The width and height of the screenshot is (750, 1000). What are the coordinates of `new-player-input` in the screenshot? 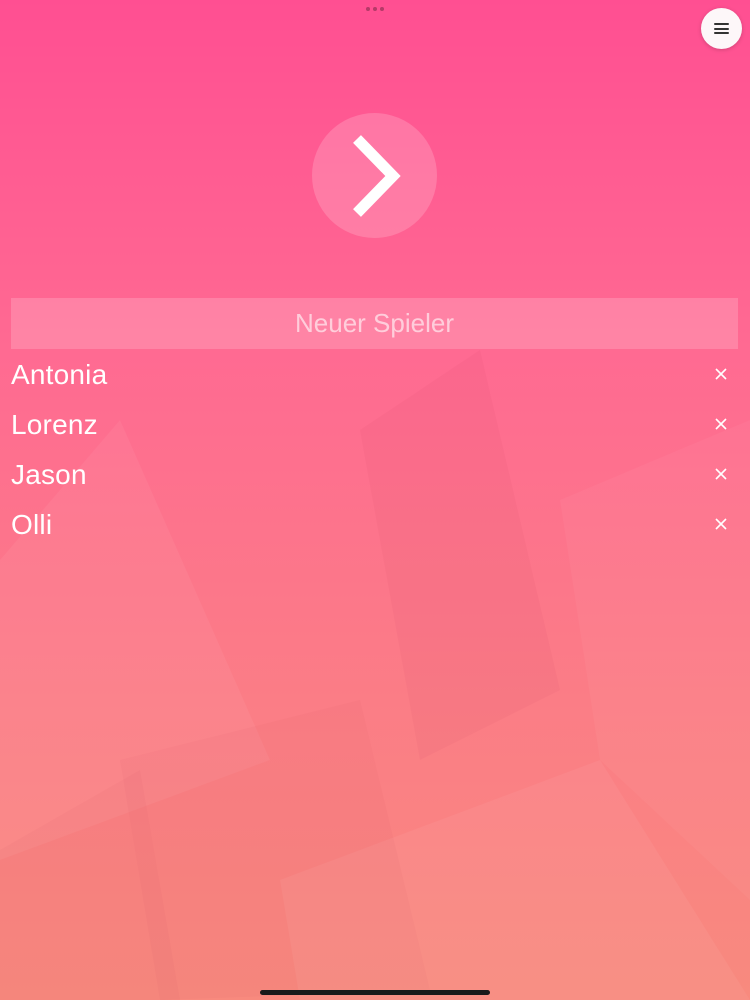 It's located at (374, 323).